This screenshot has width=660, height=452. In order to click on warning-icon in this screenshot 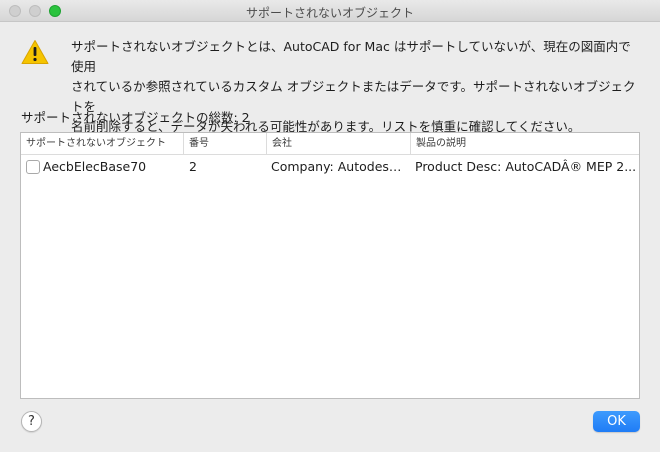, I will do `click(35, 52)`.